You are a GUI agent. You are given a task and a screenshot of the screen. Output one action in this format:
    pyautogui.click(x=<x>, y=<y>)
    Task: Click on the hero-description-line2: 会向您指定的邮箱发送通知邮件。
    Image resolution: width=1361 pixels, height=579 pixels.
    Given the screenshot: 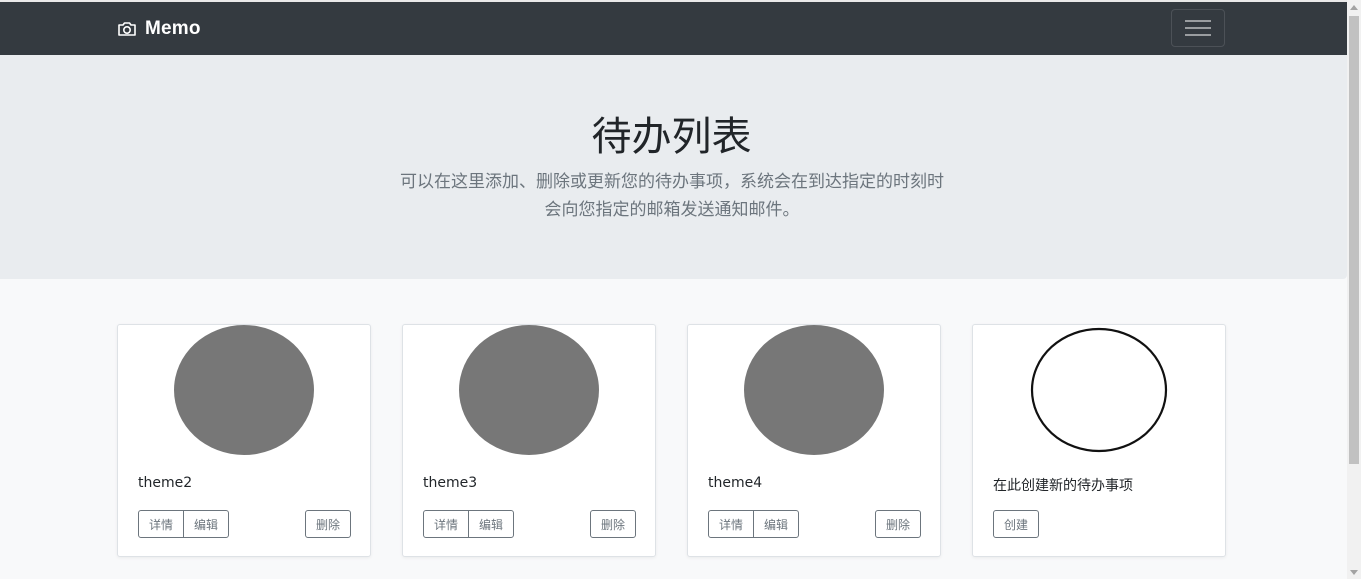 What is the action you would take?
    pyautogui.click(x=672, y=210)
    